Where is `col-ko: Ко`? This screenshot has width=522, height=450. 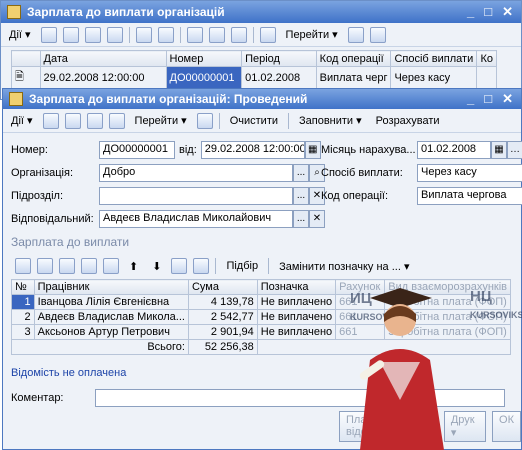 col-ko: Ко is located at coordinates (486, 58).